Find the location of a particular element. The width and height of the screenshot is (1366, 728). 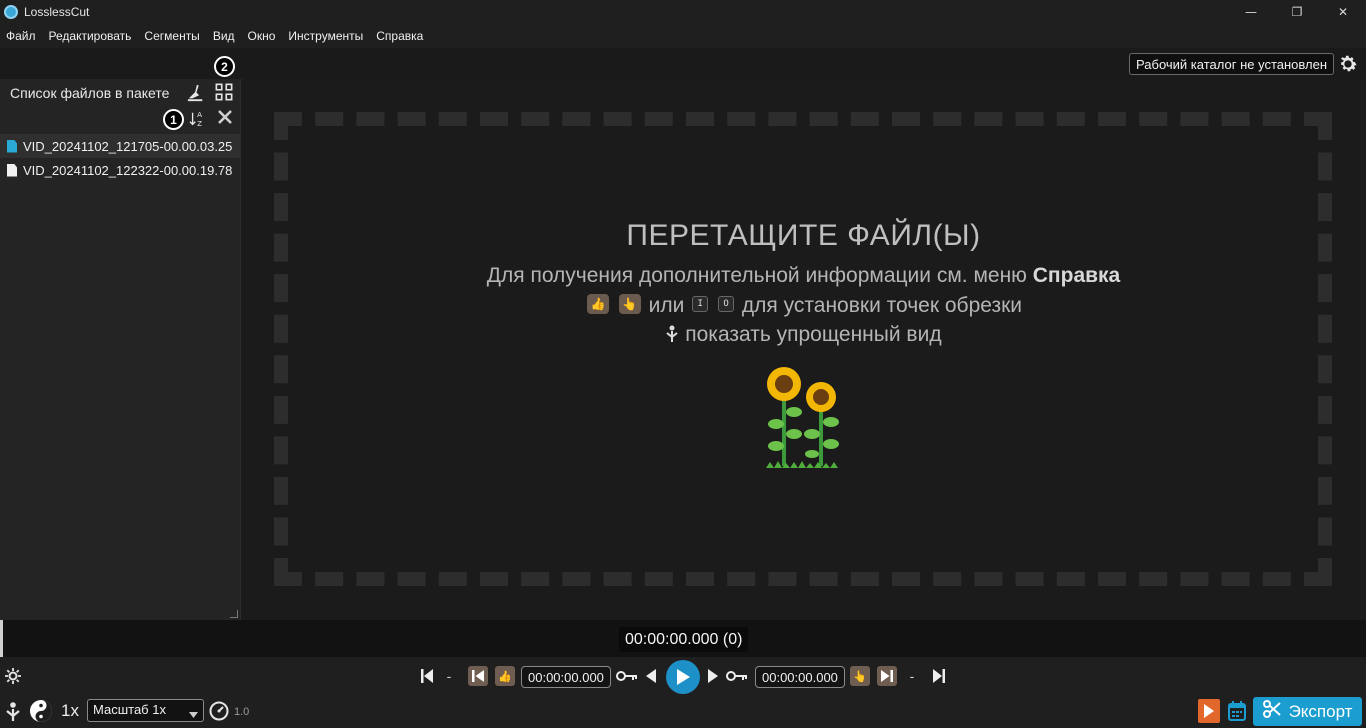

current-time-display: 00:00:00.000 (0) is located at coordinates (684, 639).